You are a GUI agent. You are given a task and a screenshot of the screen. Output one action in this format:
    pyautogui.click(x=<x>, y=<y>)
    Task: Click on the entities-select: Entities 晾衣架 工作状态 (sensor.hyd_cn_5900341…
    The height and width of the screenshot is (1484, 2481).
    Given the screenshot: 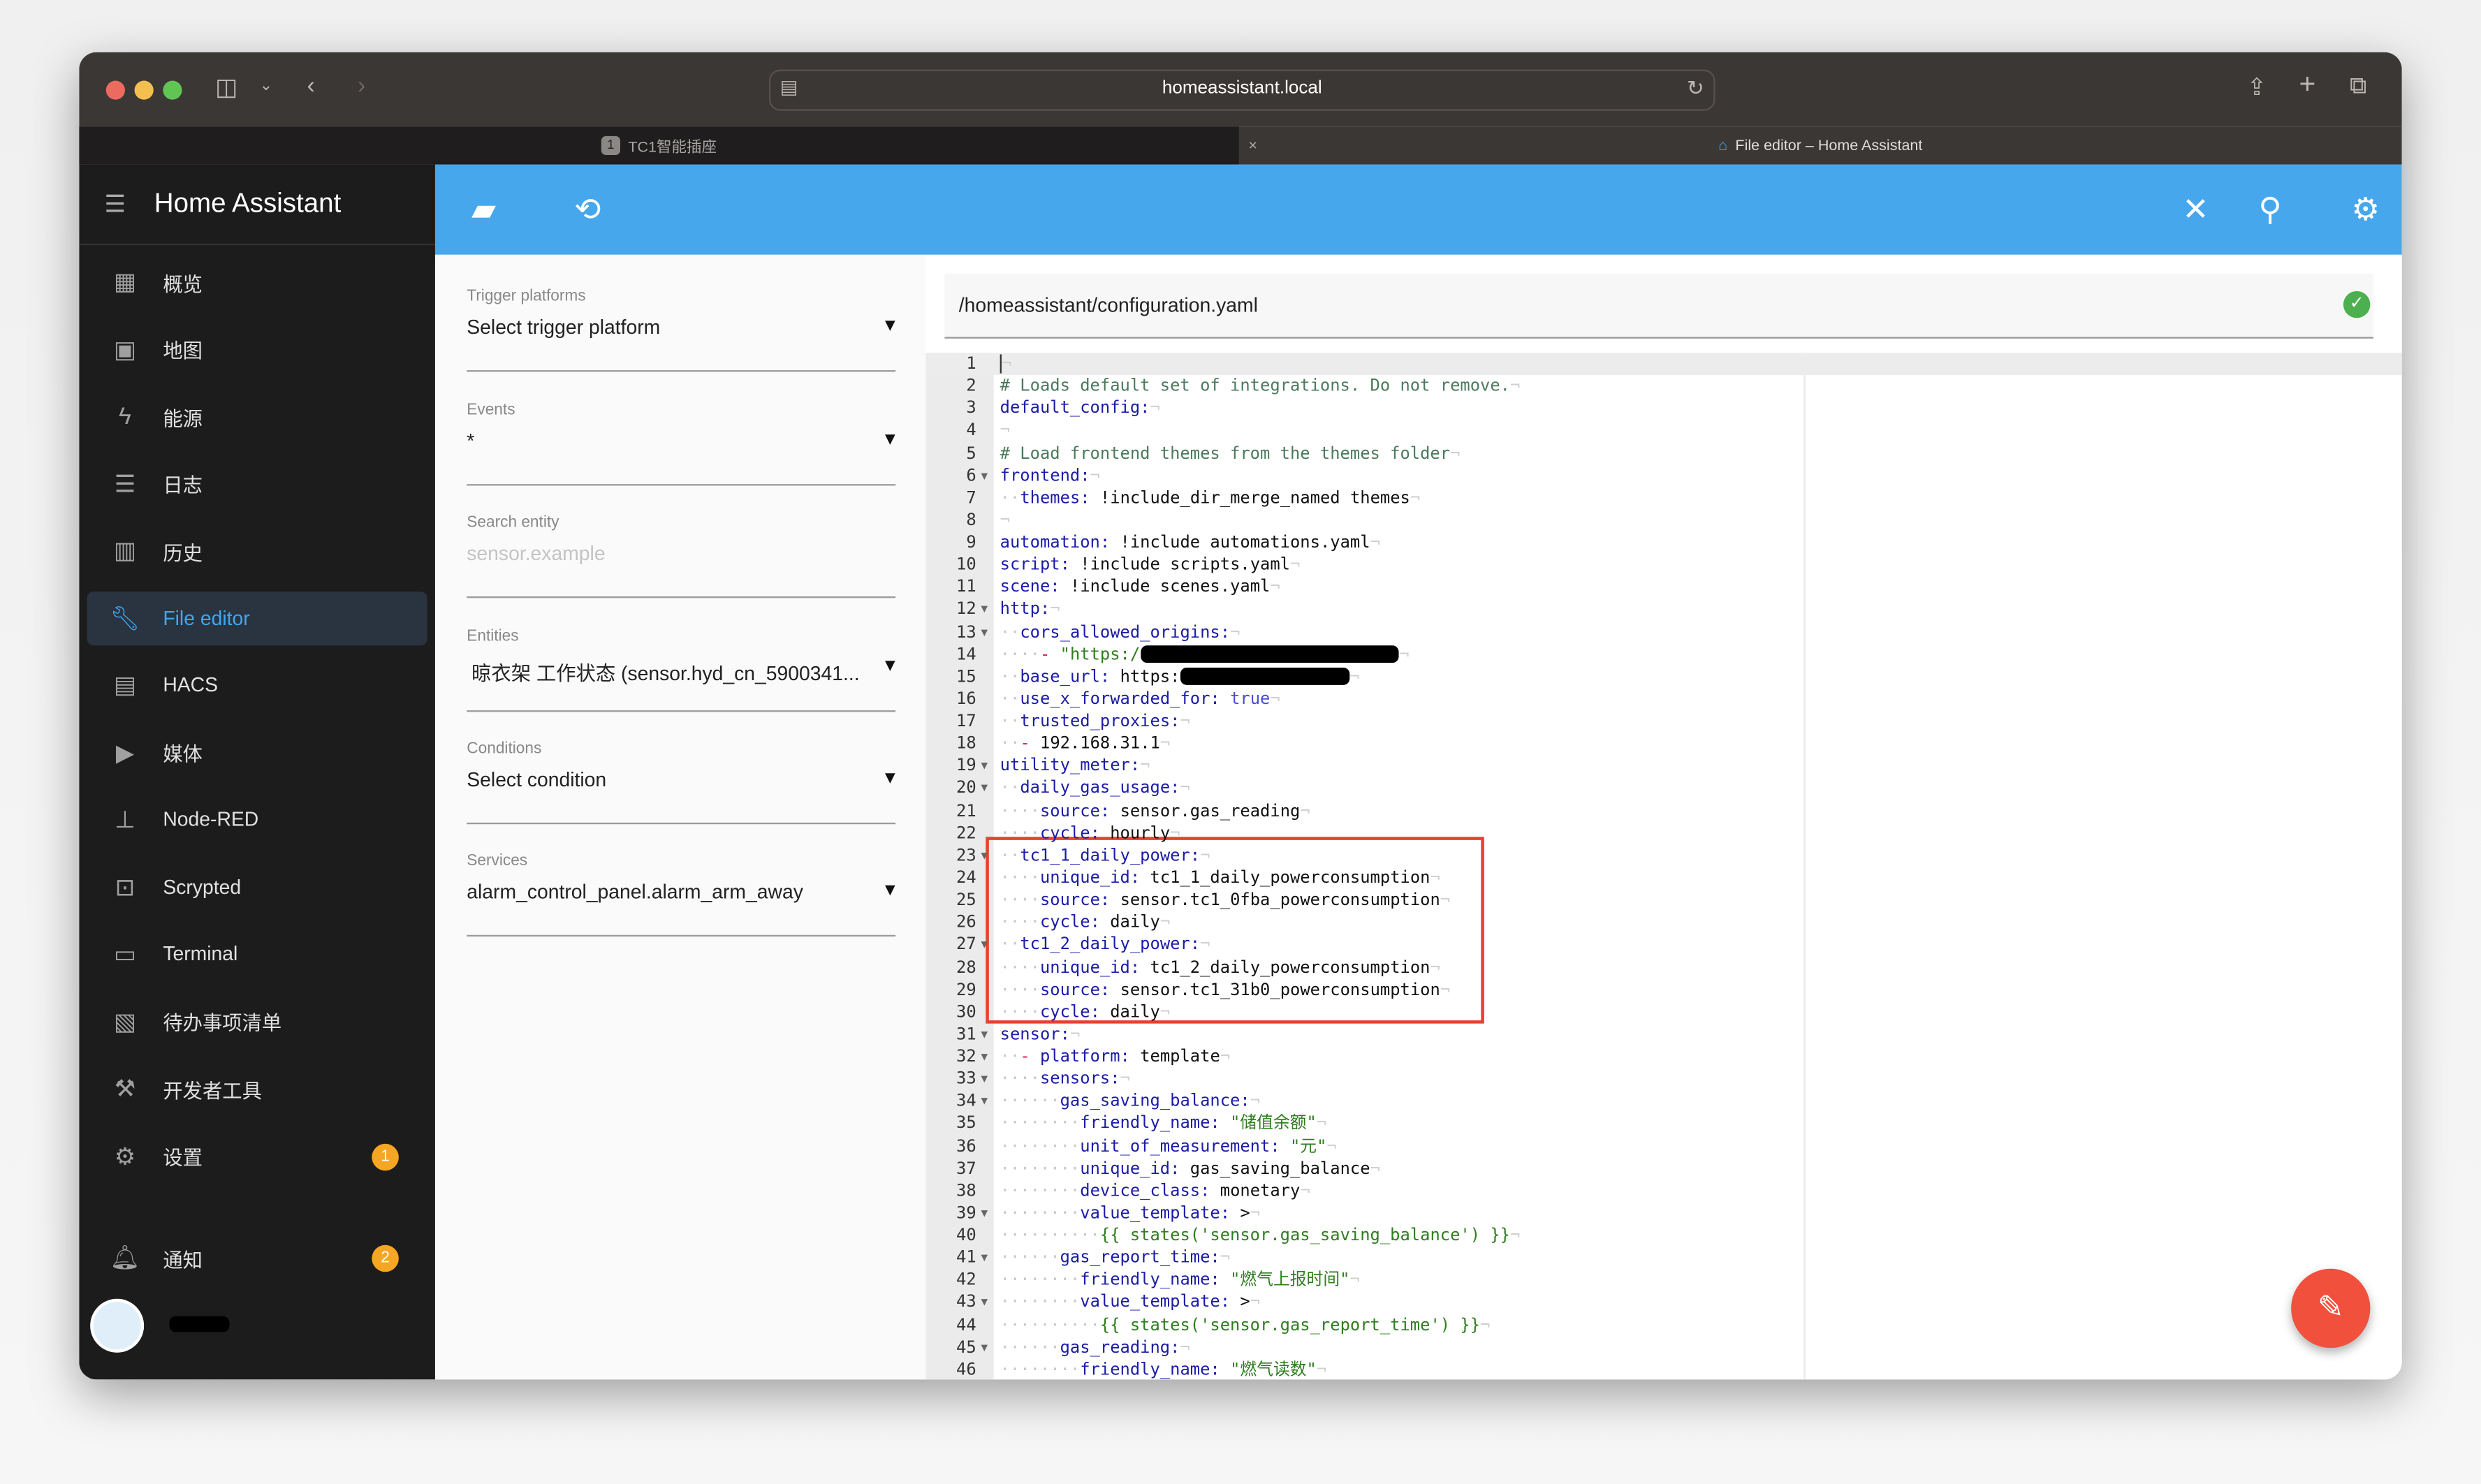 What is the action you would take?
    pyautogui.click(x=683, y=670)
    